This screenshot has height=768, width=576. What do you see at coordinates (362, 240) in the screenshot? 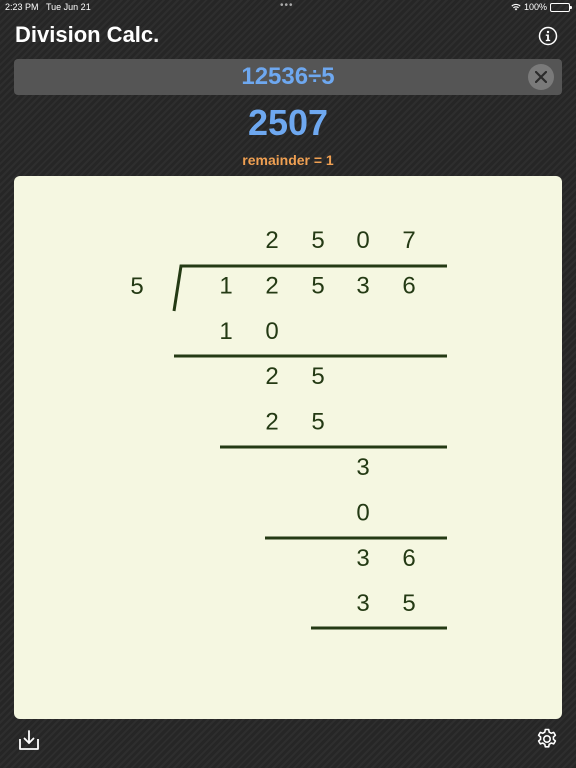
I see `quotient-digit: 0` at bounding box center [362, 240].